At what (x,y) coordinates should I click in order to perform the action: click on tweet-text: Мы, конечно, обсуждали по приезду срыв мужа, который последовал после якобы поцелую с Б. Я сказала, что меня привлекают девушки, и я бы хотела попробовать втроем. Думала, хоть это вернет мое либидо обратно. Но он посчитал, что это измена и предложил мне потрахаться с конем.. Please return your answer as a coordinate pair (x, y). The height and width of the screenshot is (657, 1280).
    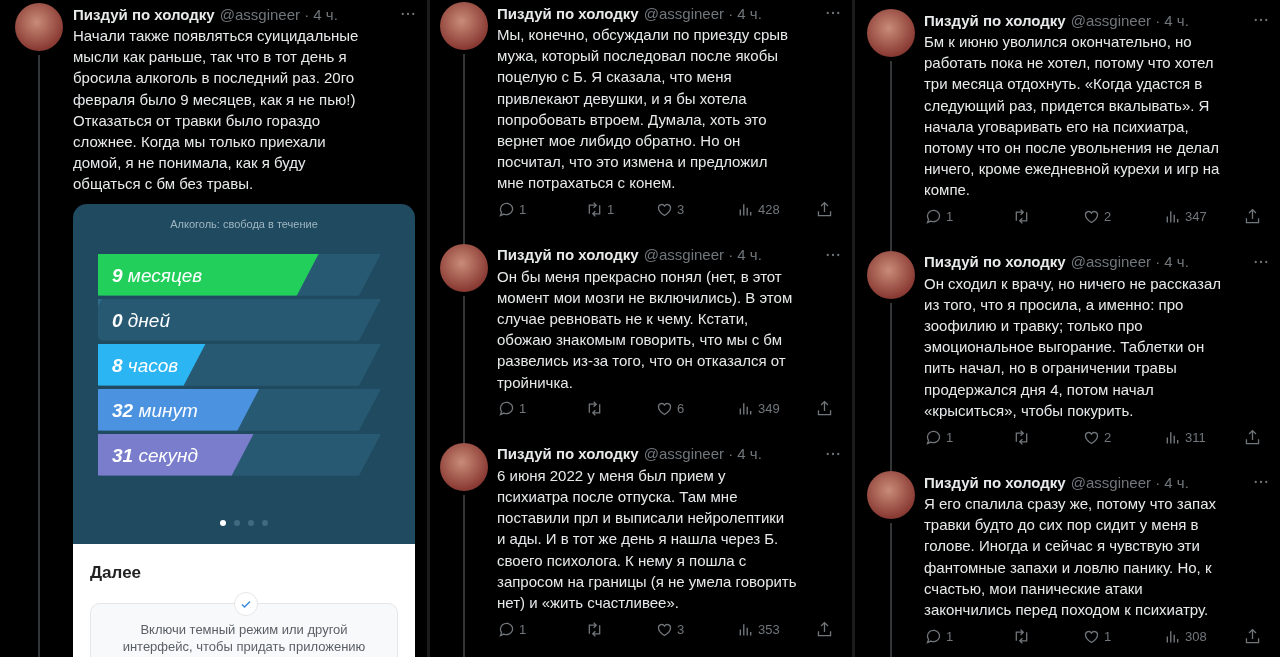
    Looking at the image, I should click on (643, 109).